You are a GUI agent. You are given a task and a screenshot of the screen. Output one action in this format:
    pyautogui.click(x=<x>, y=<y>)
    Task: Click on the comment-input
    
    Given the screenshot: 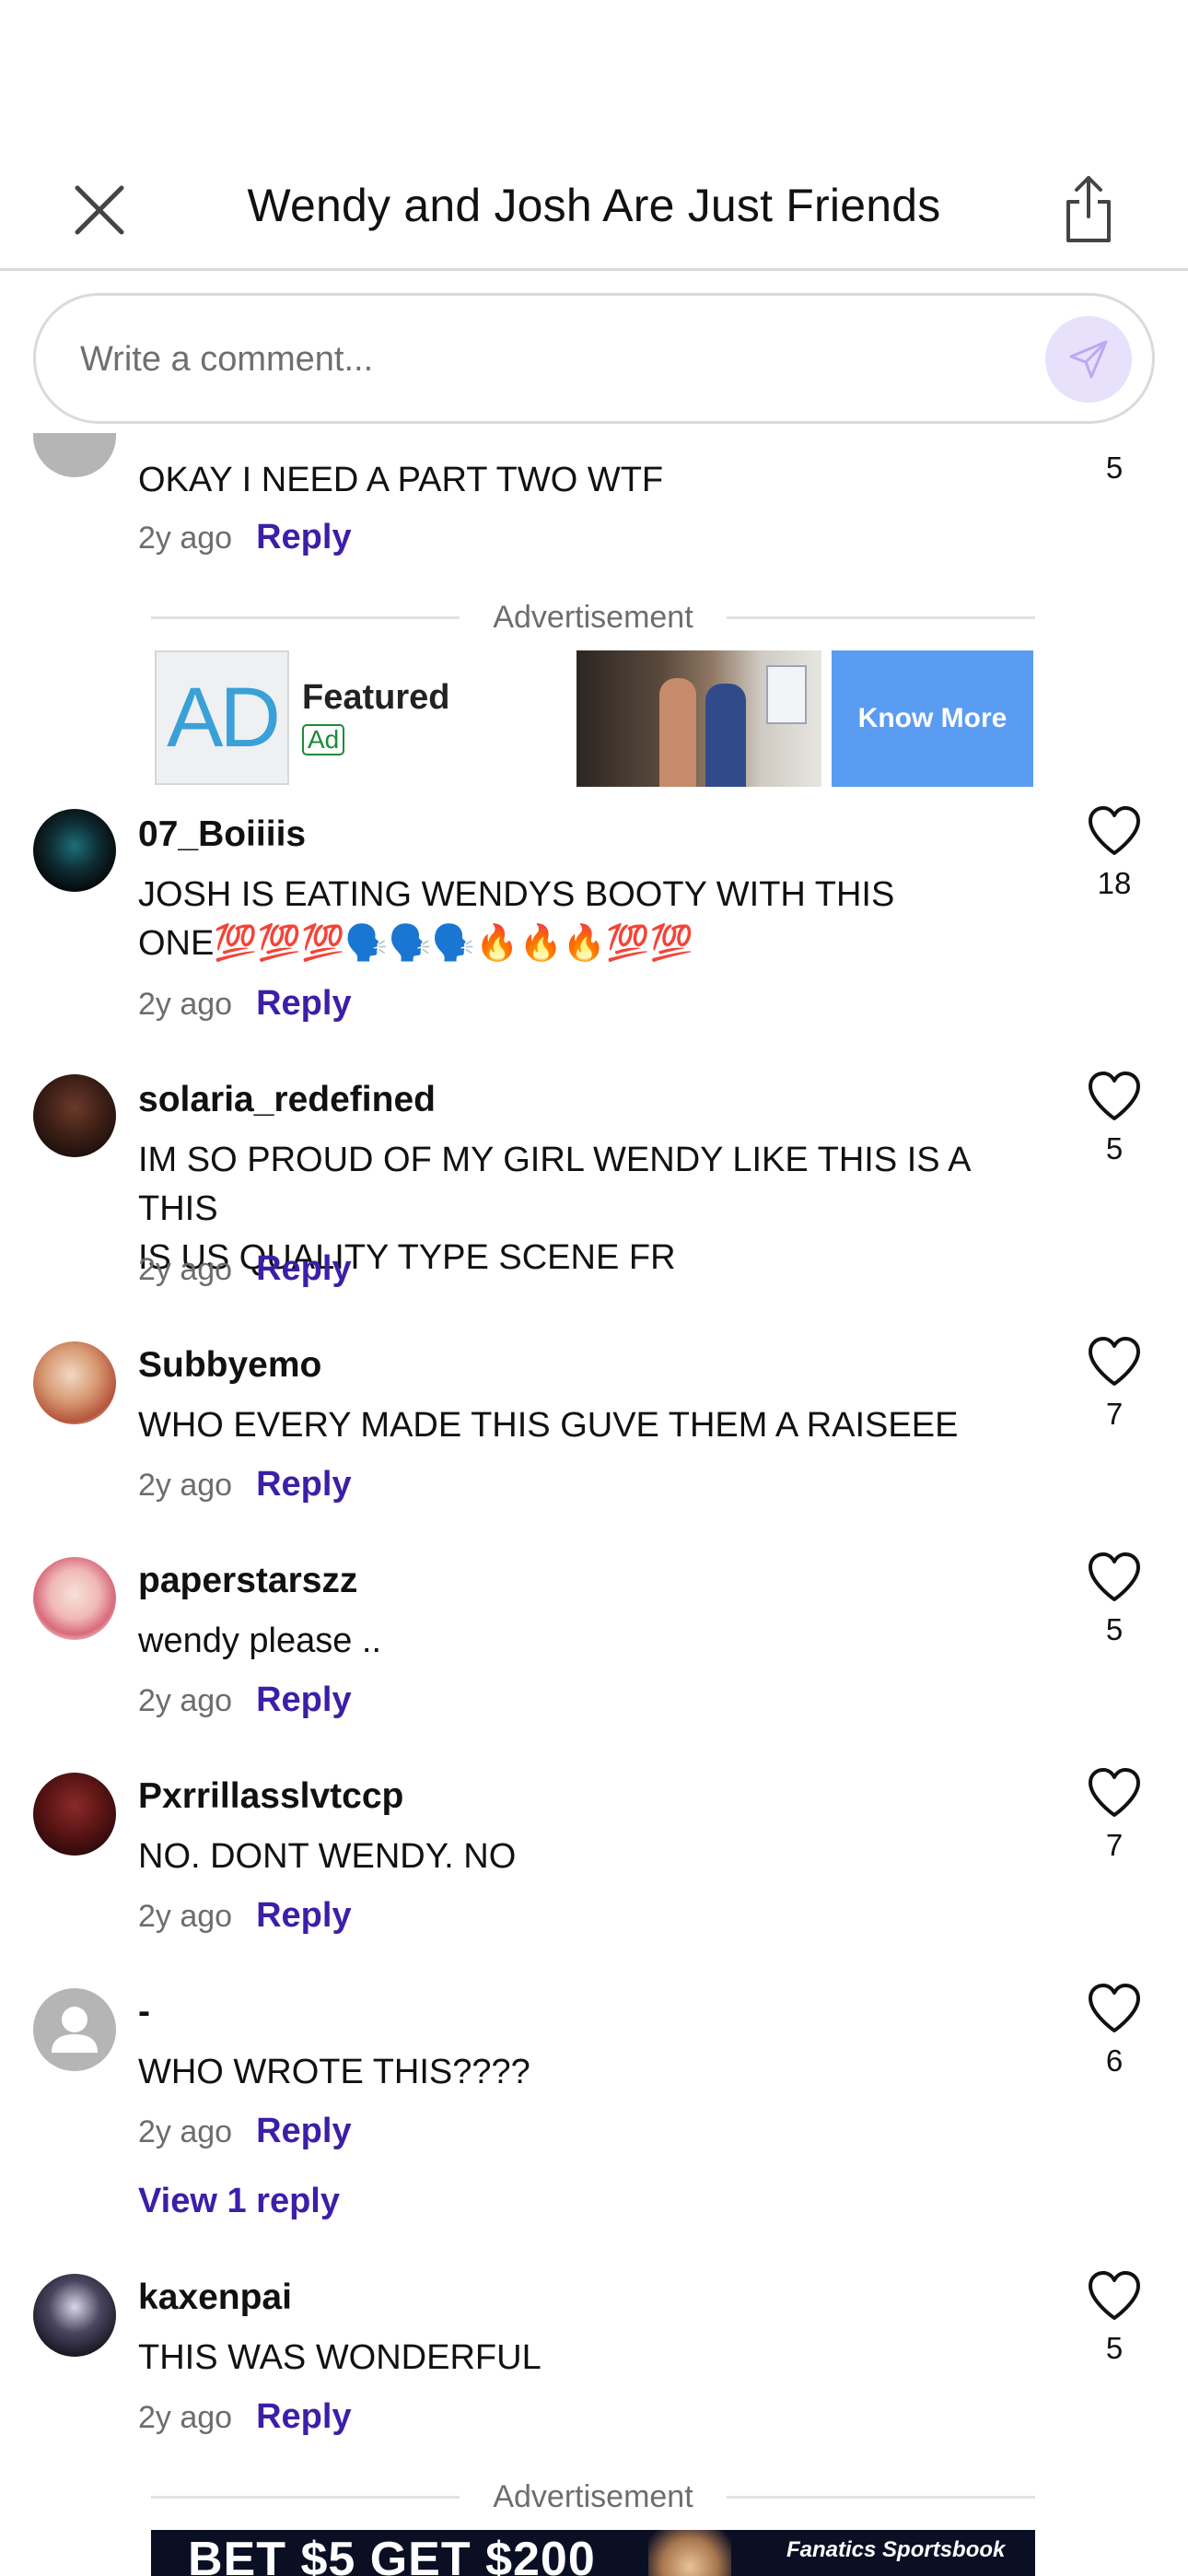 What is the action you would take?
    pyautogui.click(x=540, y=359)
    